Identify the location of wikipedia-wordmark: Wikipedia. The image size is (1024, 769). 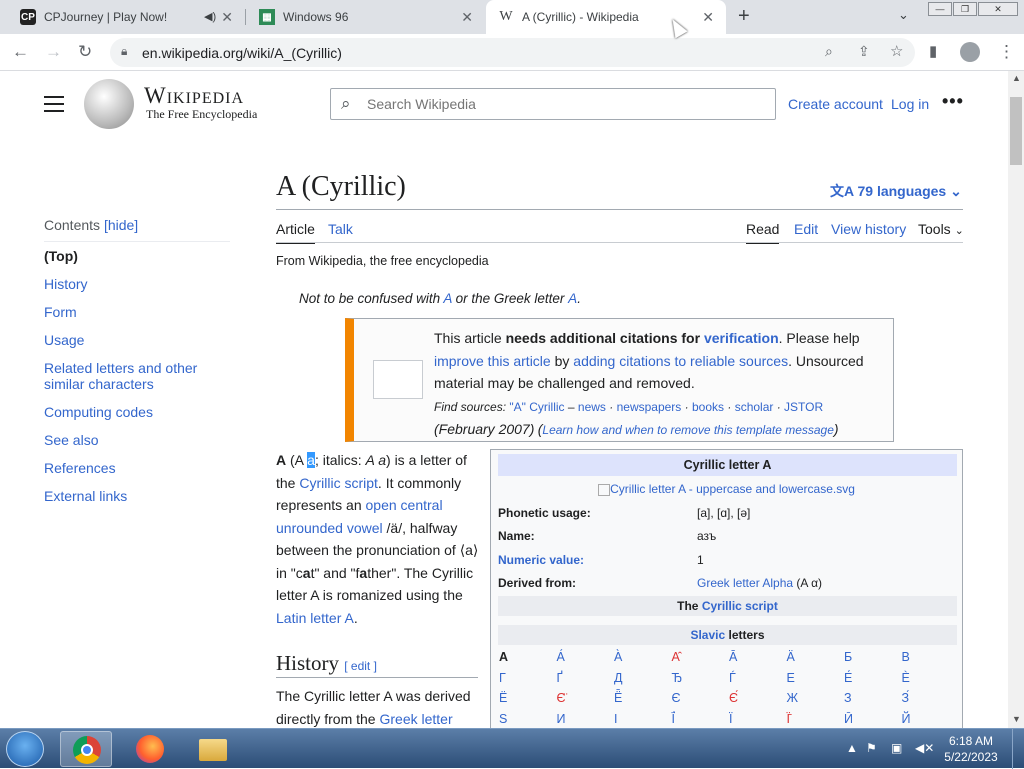
(194, 96).